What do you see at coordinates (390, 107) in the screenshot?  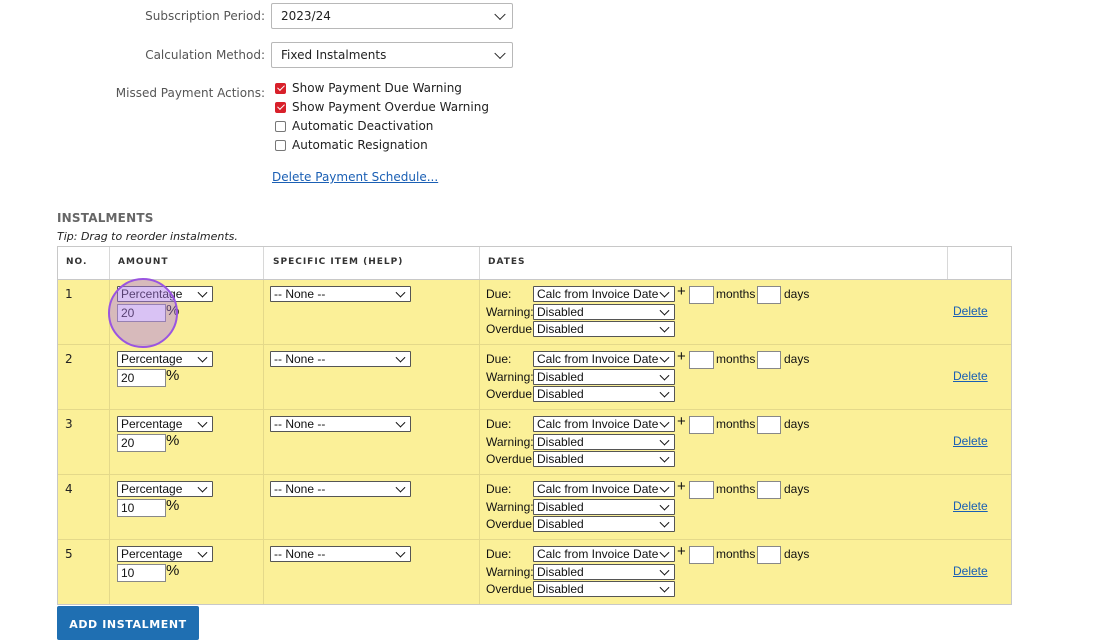 I see `checkbox-label: Show Payment Overdue Warning` at bounding box center [390, 107].